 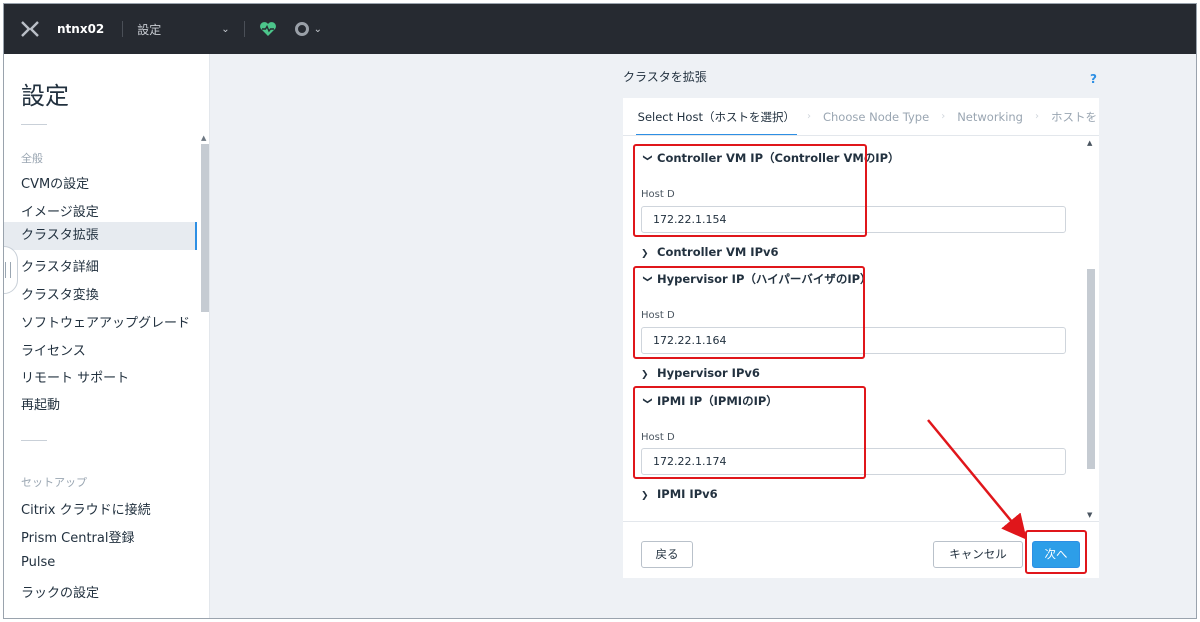 I want to click on cluster-name: ntnx02, so click(x=80, y=29).